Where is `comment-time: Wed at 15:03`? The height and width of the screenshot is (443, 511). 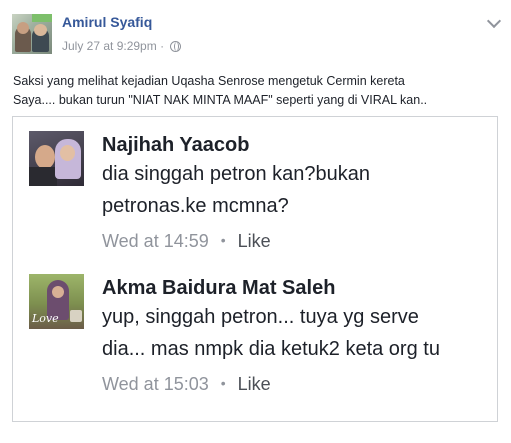
comment-time: Wed at 15:03 is located at coordinates (155, 384).